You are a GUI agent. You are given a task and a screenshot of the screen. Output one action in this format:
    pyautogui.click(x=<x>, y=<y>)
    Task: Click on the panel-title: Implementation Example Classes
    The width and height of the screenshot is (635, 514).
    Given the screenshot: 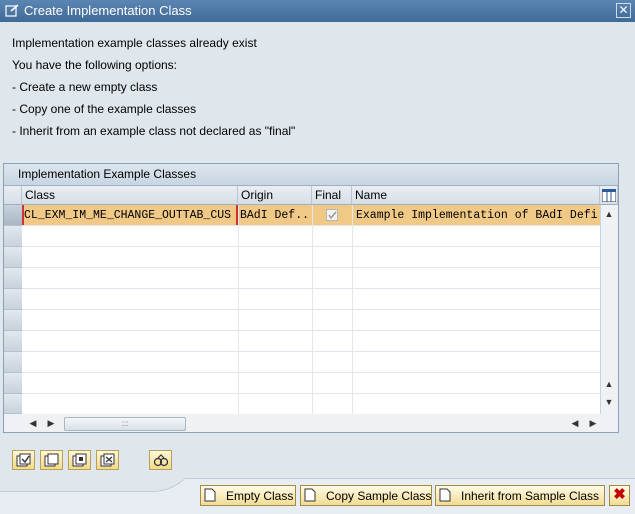 What is the action you would take?
    pyautogui.click(x=311, y=175)
    